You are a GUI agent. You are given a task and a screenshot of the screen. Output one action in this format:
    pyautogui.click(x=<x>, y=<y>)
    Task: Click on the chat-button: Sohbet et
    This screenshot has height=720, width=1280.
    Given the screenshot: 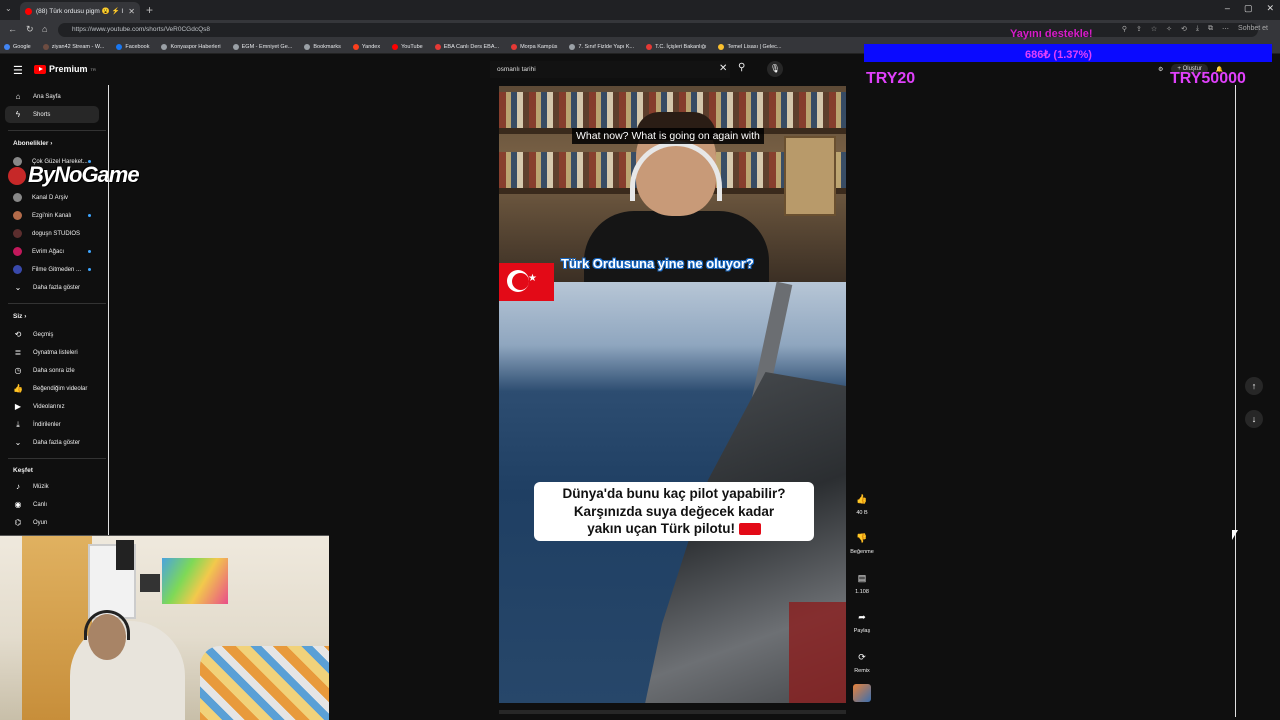 What is the action you would take?
    pyautogui.click(x=1253, y=29)
    